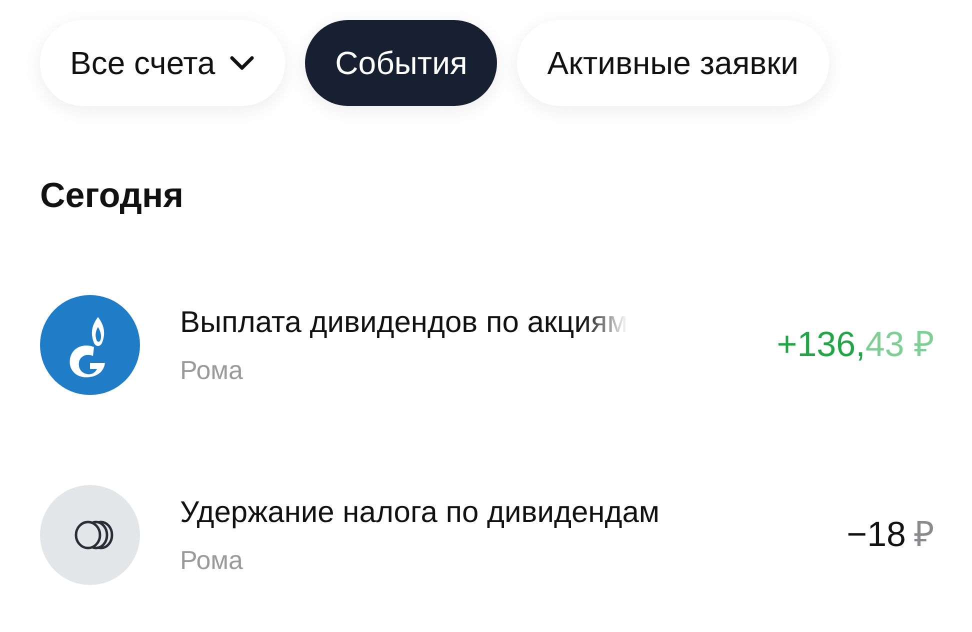 This screenshot has height=632, width=972. I want to click on dropdown-button: Все счета, so click(163, 63).